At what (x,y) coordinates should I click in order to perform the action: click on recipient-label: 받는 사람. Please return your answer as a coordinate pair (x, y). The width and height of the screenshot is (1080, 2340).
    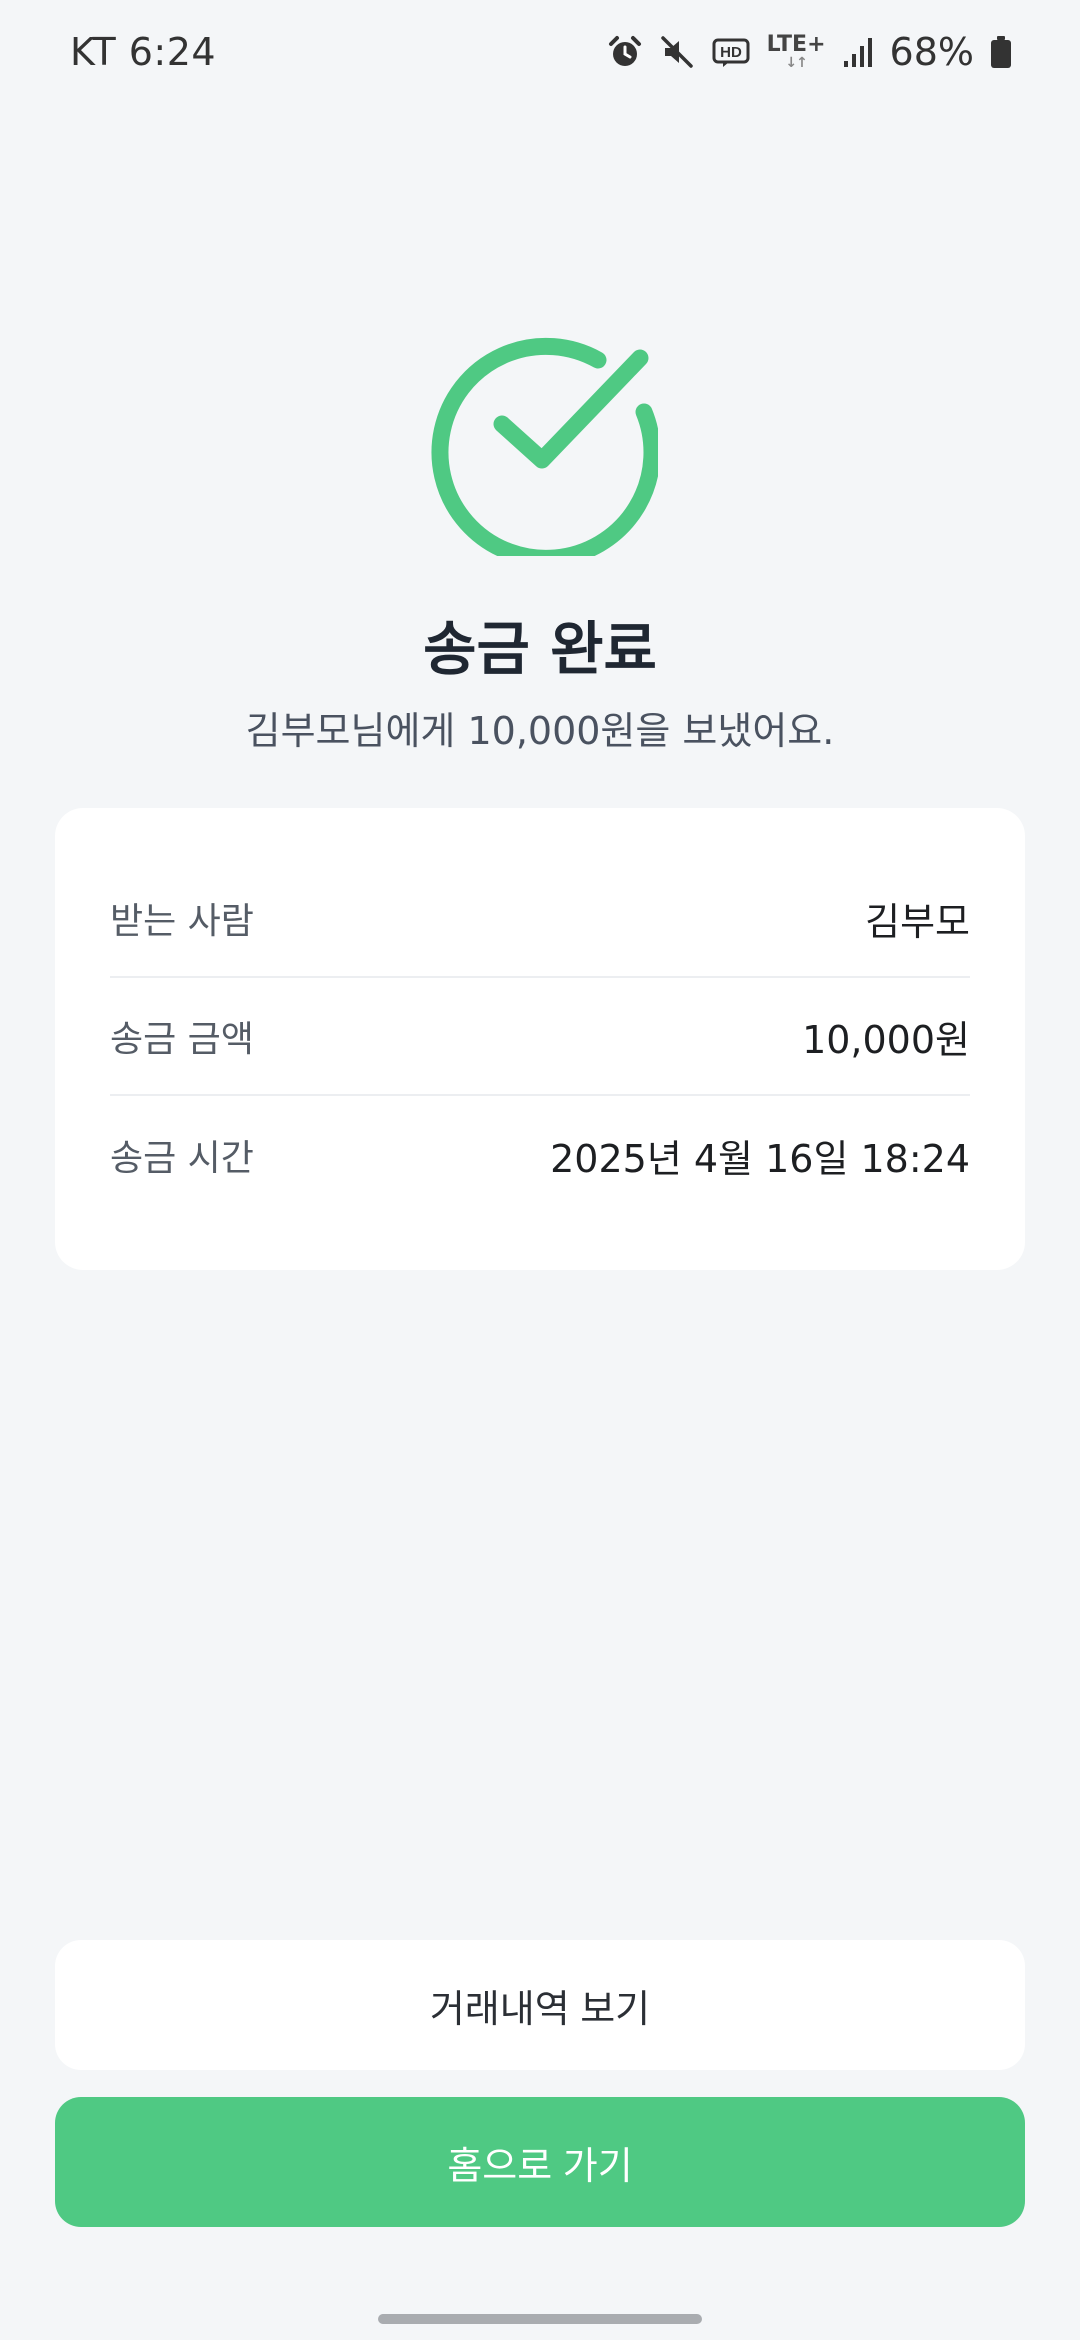
    Looking at the image, I should click on (182, 921).